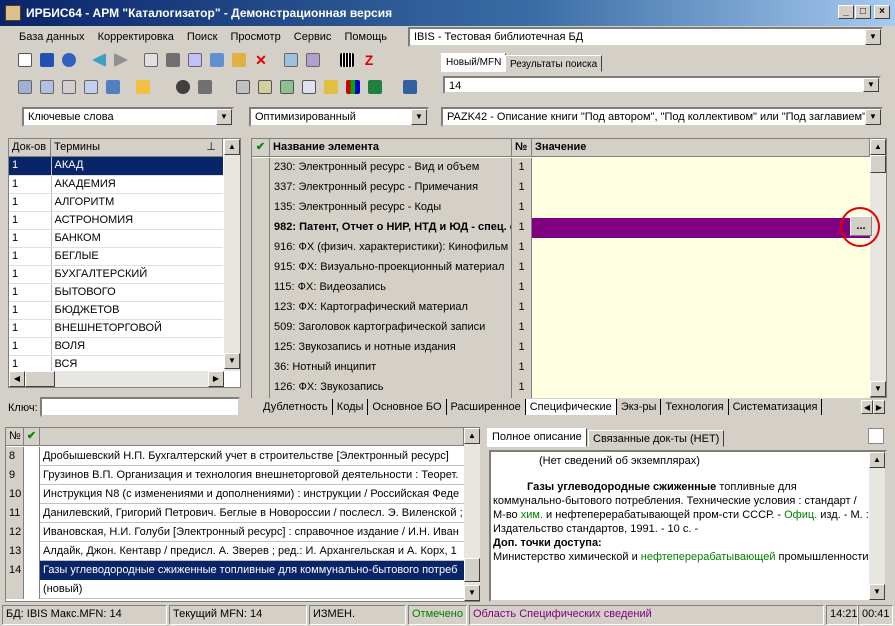 The width and height of the screenshot is (895, 626). I want to click on help-book-icon, so click(410, 87).